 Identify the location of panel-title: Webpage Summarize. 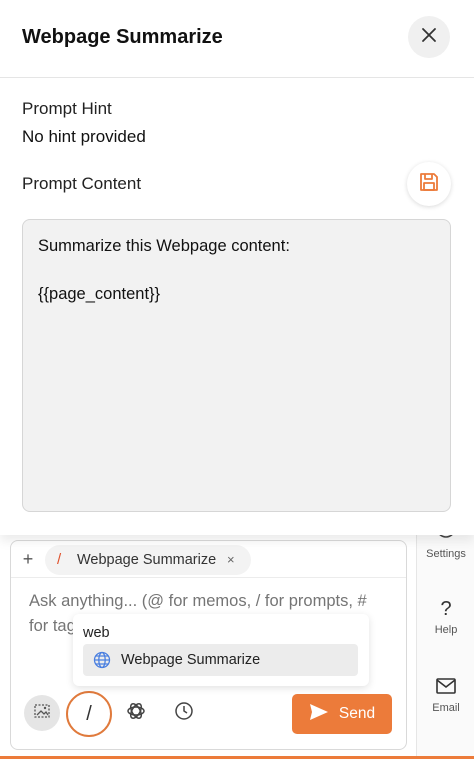
(122, 37).